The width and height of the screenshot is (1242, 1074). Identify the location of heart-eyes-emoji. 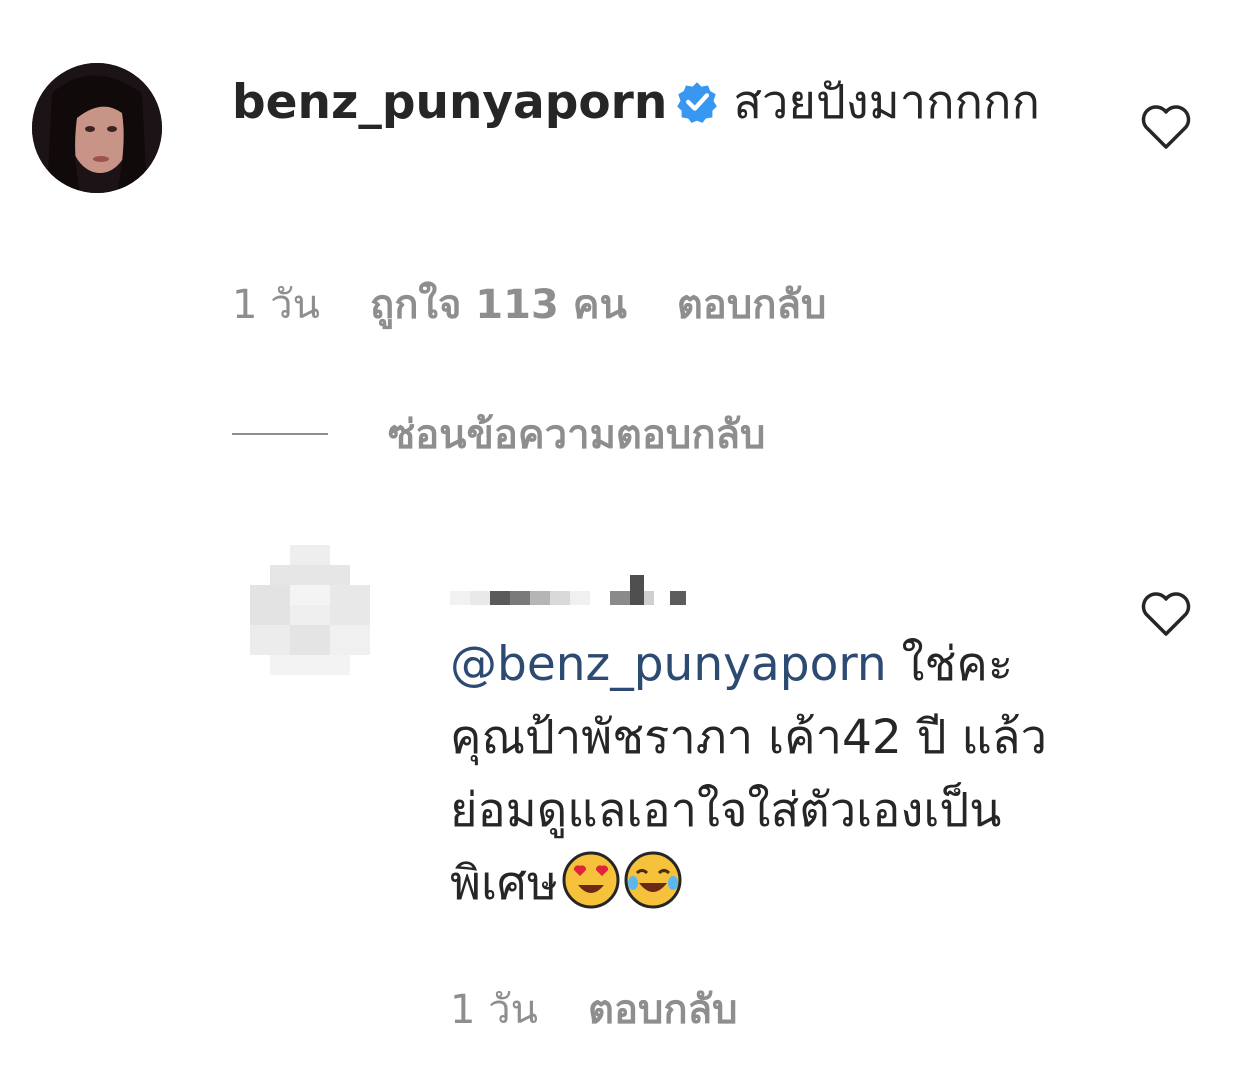
(591, 880).